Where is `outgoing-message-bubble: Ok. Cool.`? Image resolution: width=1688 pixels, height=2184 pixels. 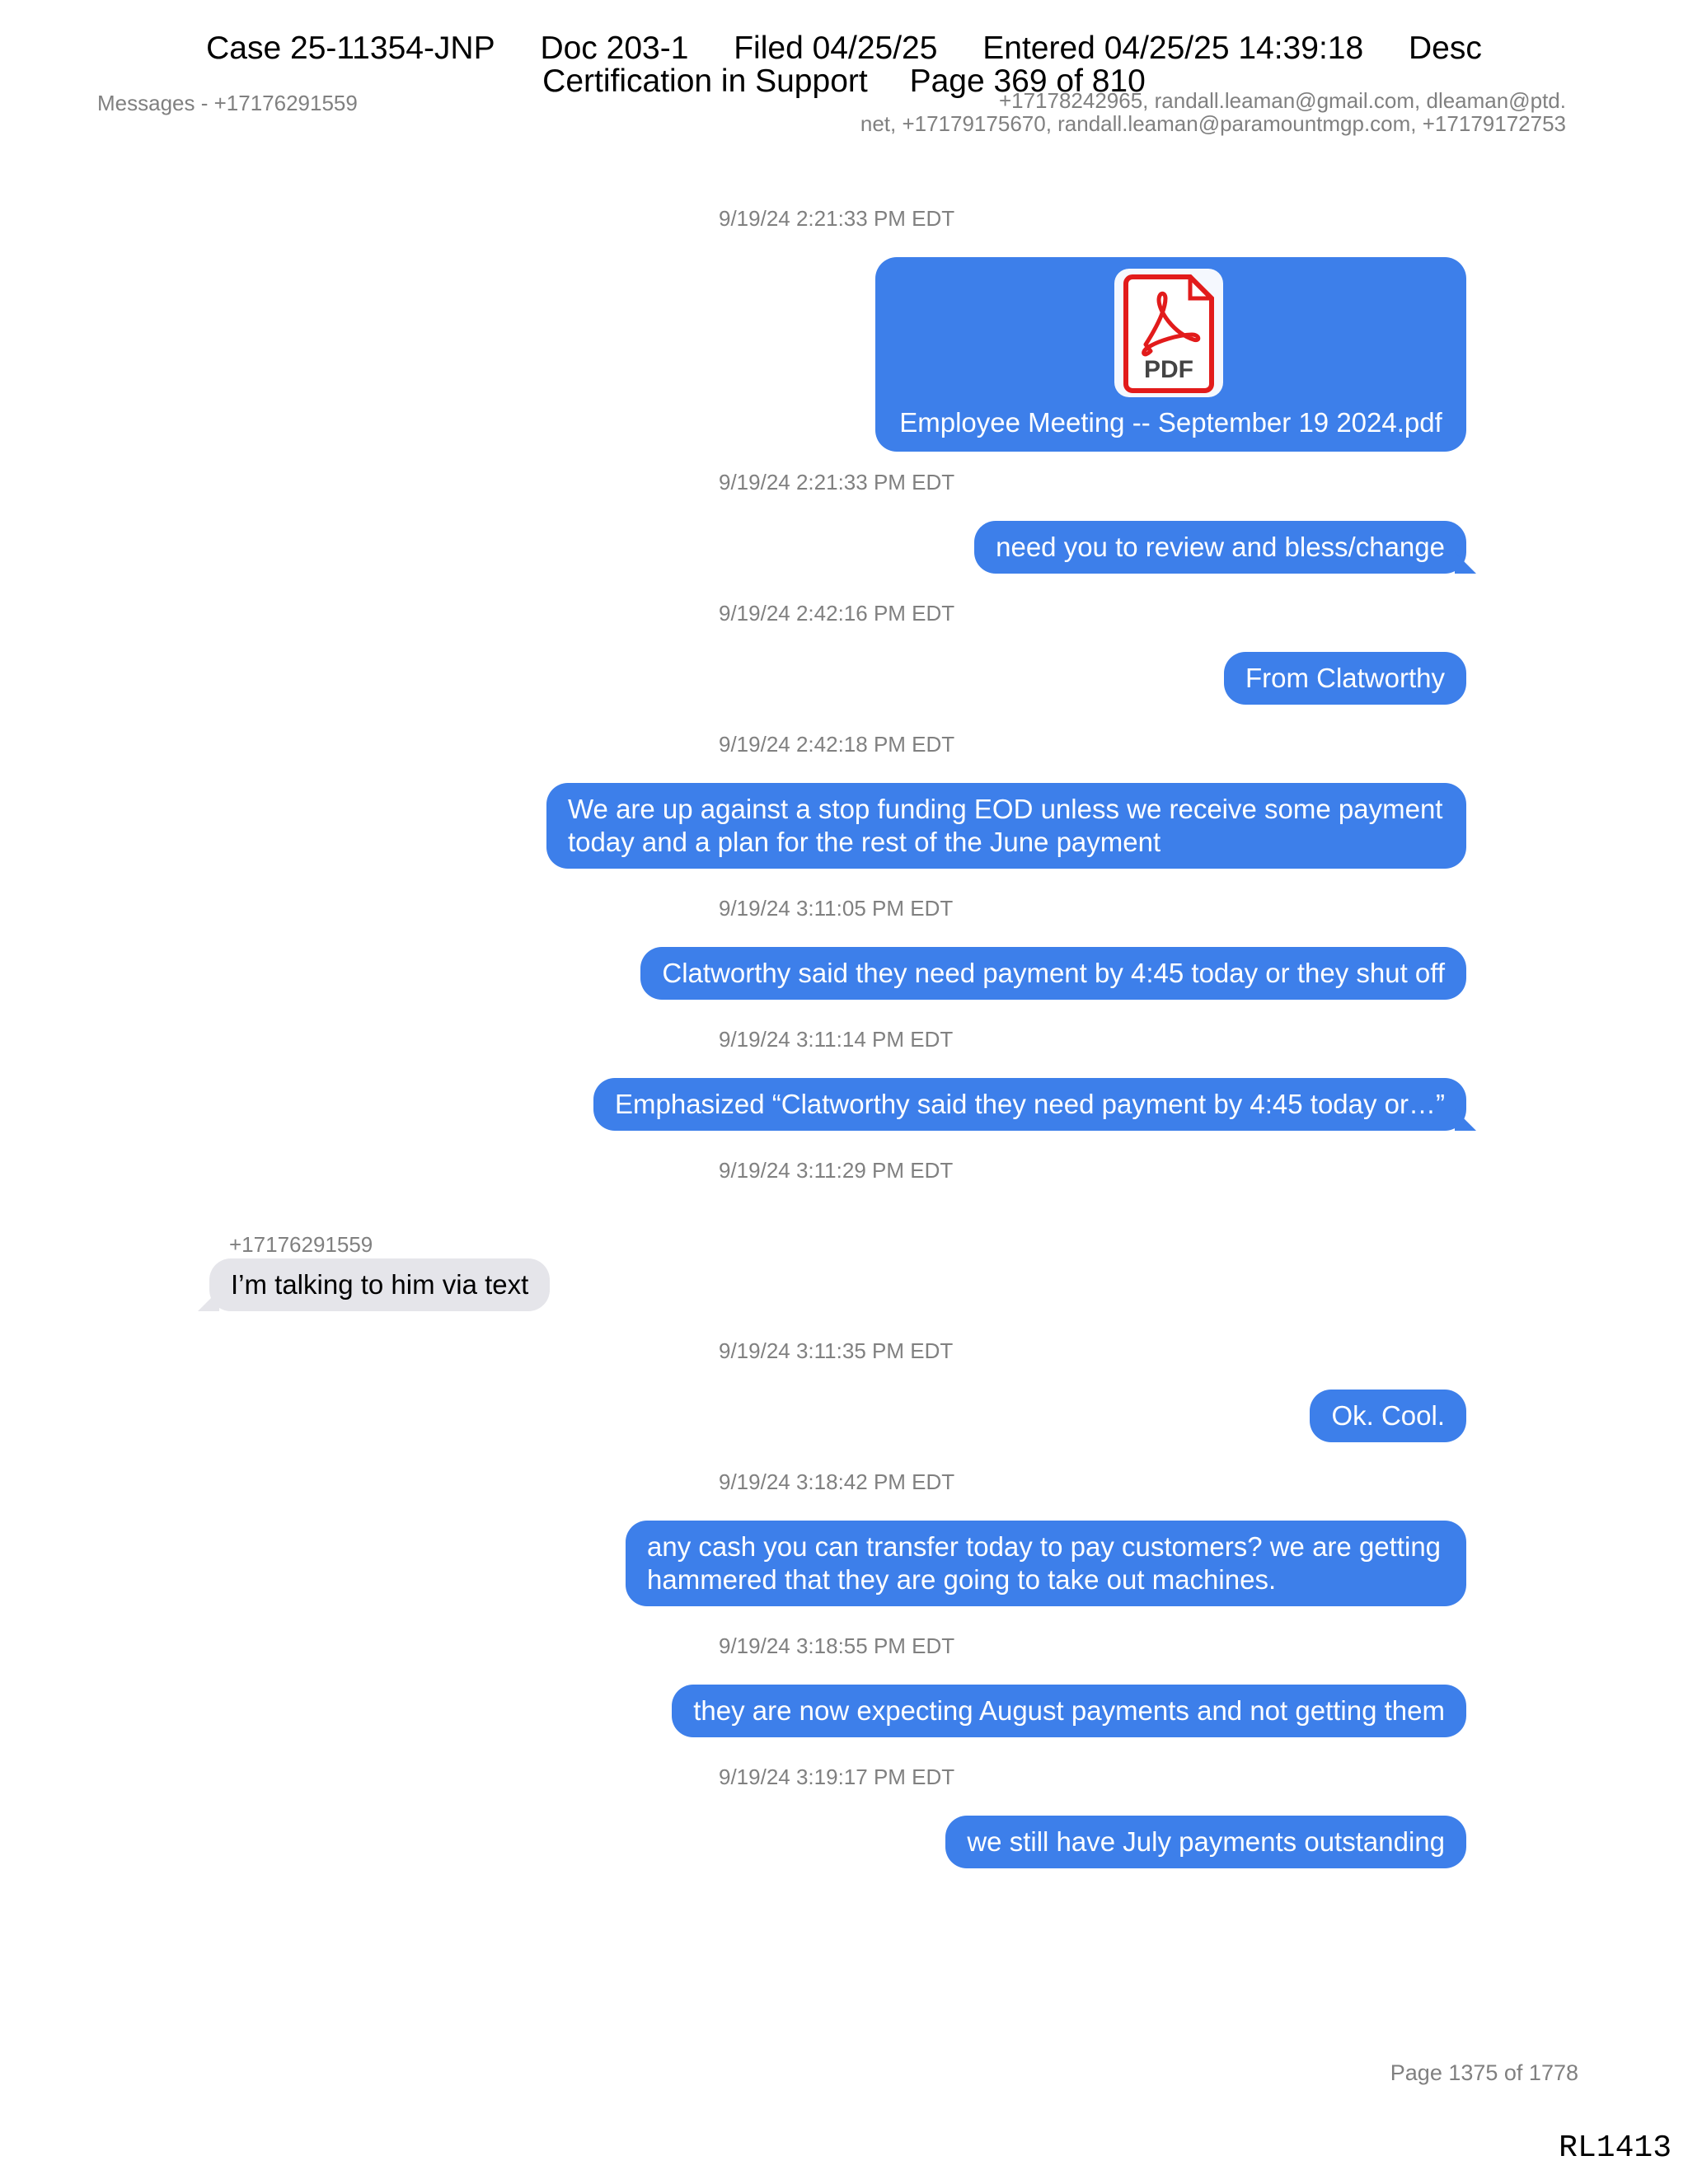
outgoing-message-bubble: Ok. Cool. is located at coordinates (1388, 1416).